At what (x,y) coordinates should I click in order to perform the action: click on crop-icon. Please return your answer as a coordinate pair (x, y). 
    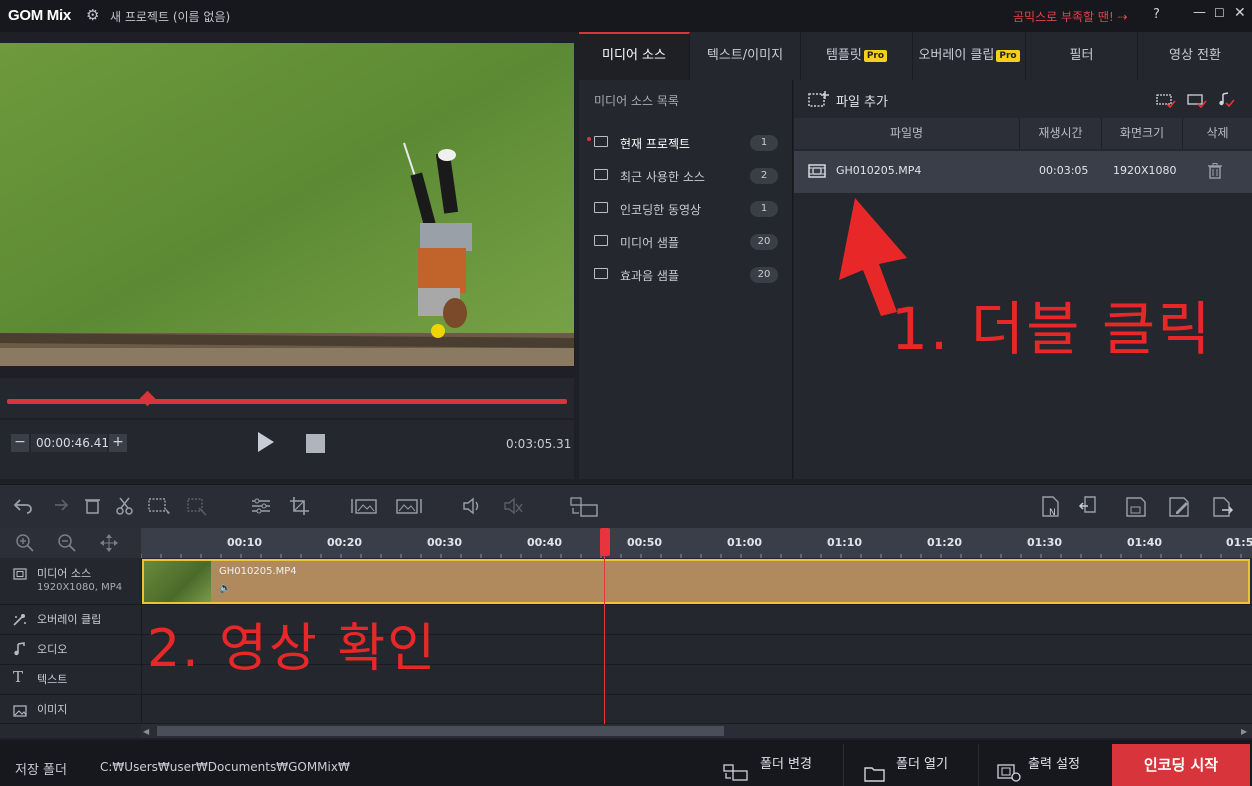
    Looking at the image, I should click on (300, 506).